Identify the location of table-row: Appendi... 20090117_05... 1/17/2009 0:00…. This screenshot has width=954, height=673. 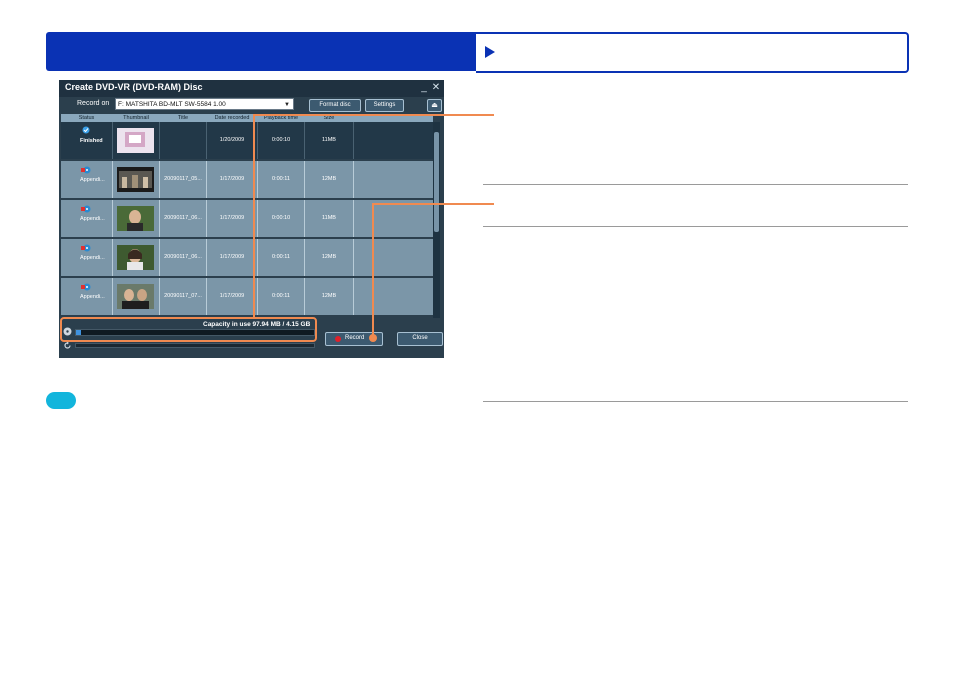
(247, 179).